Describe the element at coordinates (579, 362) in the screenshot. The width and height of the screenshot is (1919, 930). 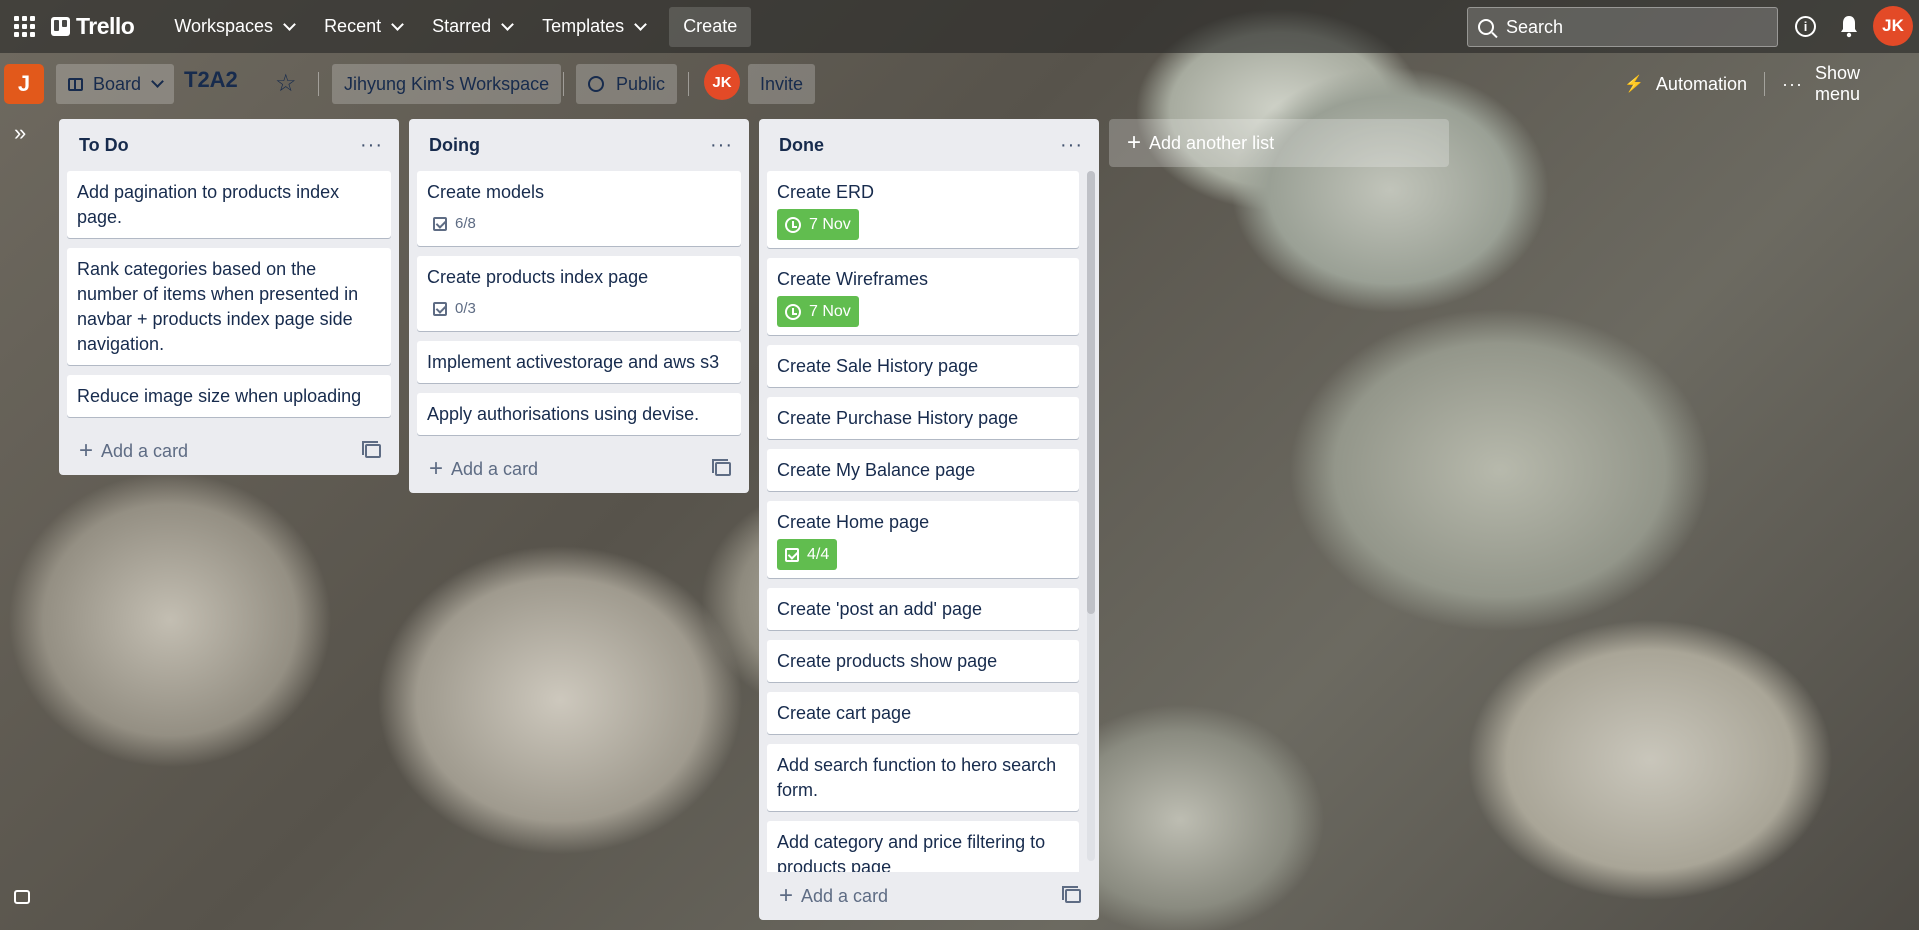
I see `card: Implement activestorage and aws s3` at that location.